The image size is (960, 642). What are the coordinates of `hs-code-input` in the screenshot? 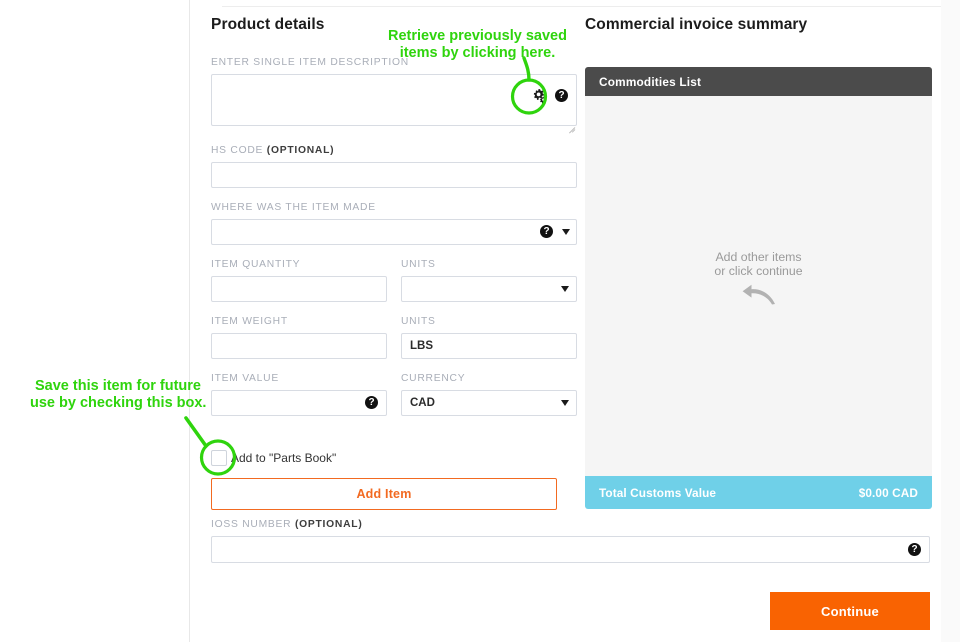 It's located at (394, 174).